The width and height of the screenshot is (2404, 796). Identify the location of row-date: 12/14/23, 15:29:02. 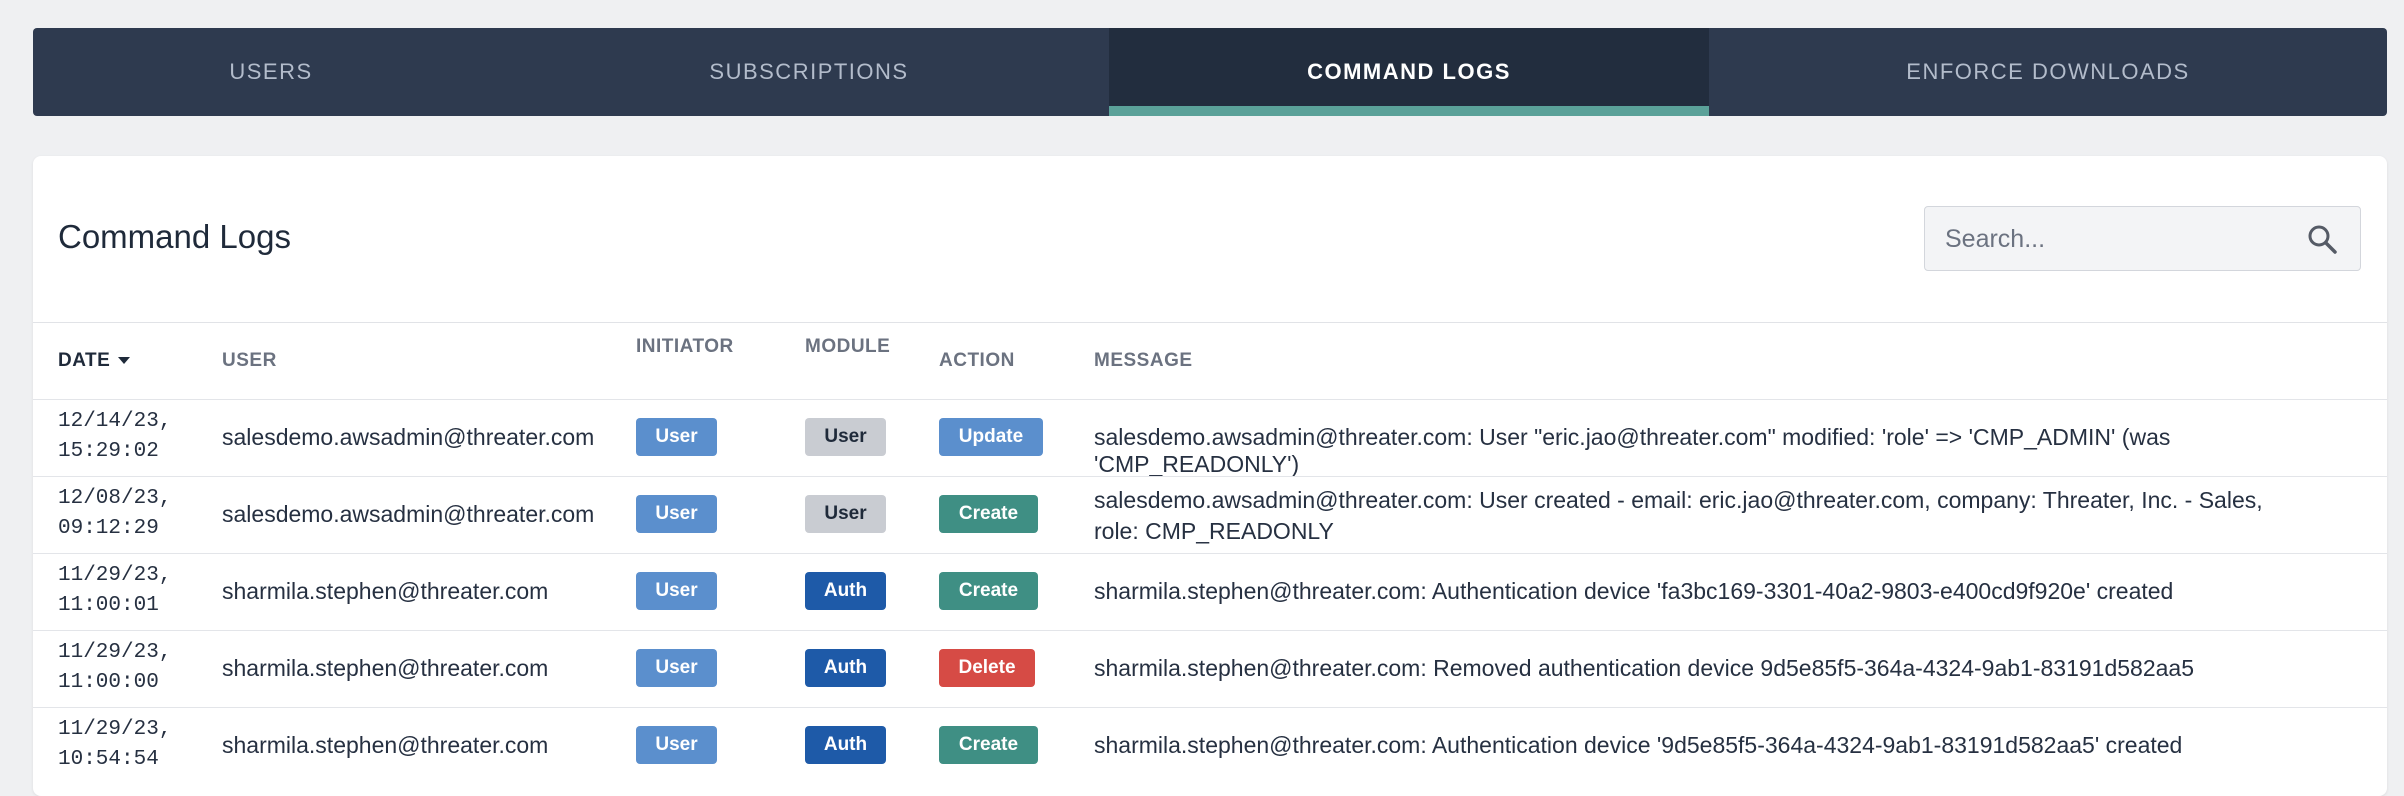
(115, 436).